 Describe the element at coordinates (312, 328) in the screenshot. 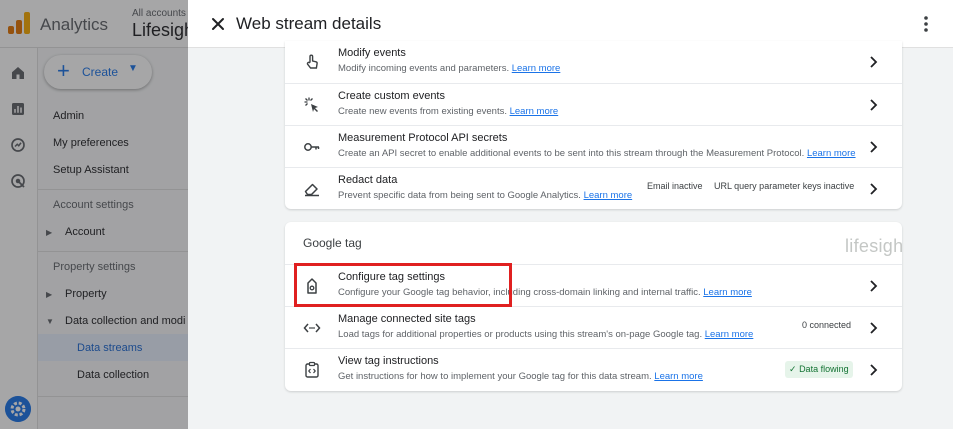

I see `code-arrows-icon` at that location.